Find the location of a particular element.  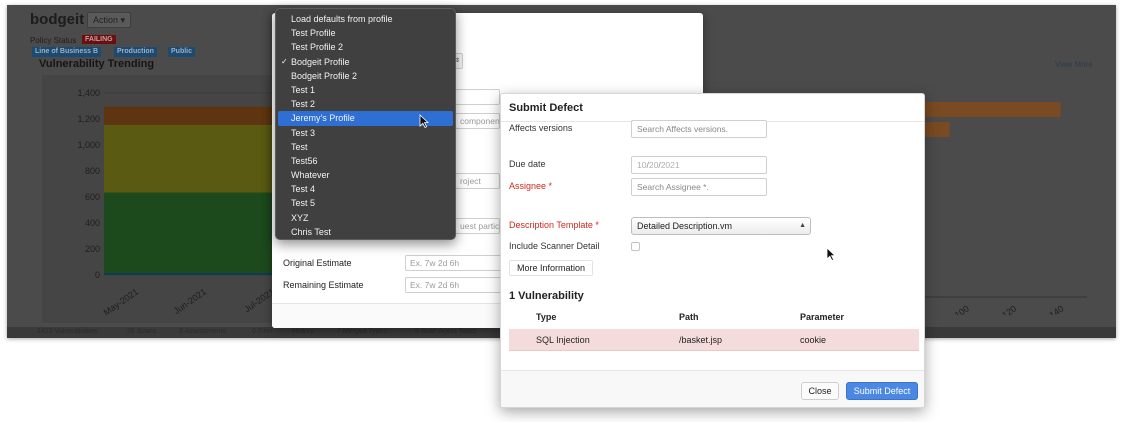

app-title: bodgeit is located at coordinates (57, 19).